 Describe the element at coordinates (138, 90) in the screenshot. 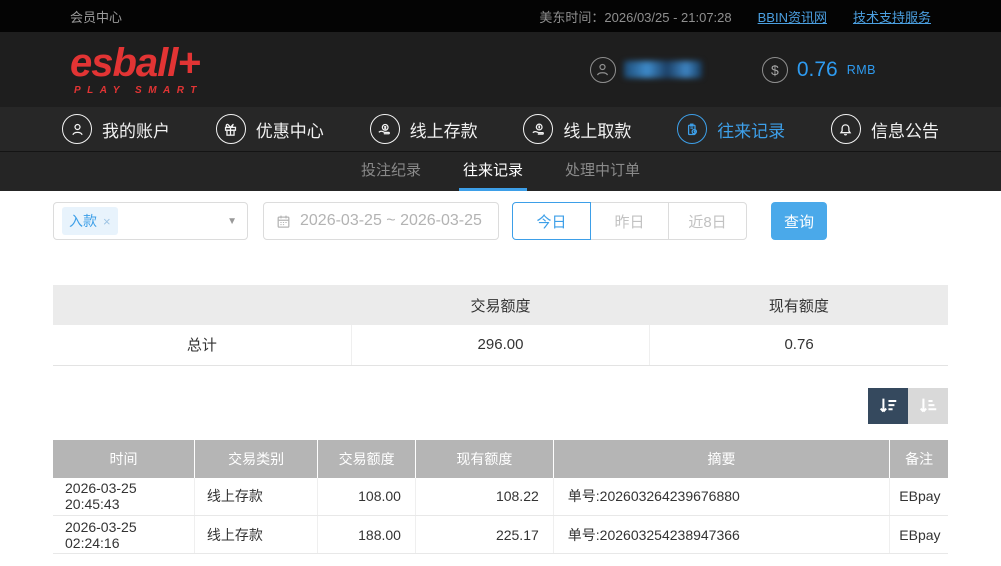

I see `logo-tagline: PLAY SMART` at that location.